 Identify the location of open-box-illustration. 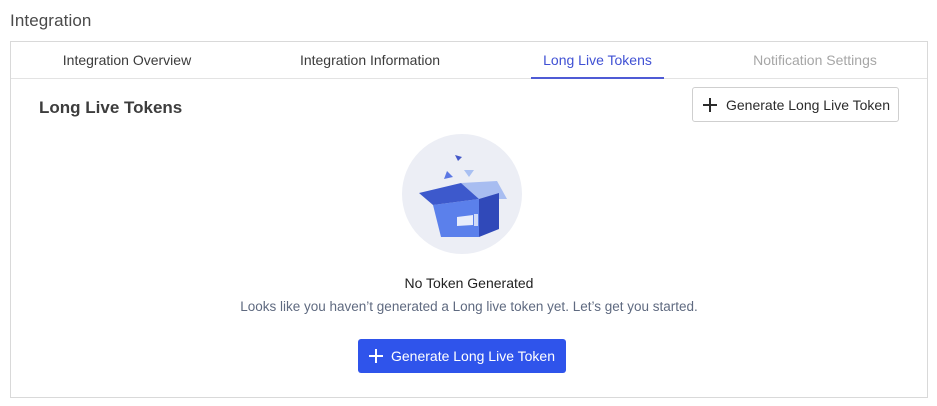
(462, 194).